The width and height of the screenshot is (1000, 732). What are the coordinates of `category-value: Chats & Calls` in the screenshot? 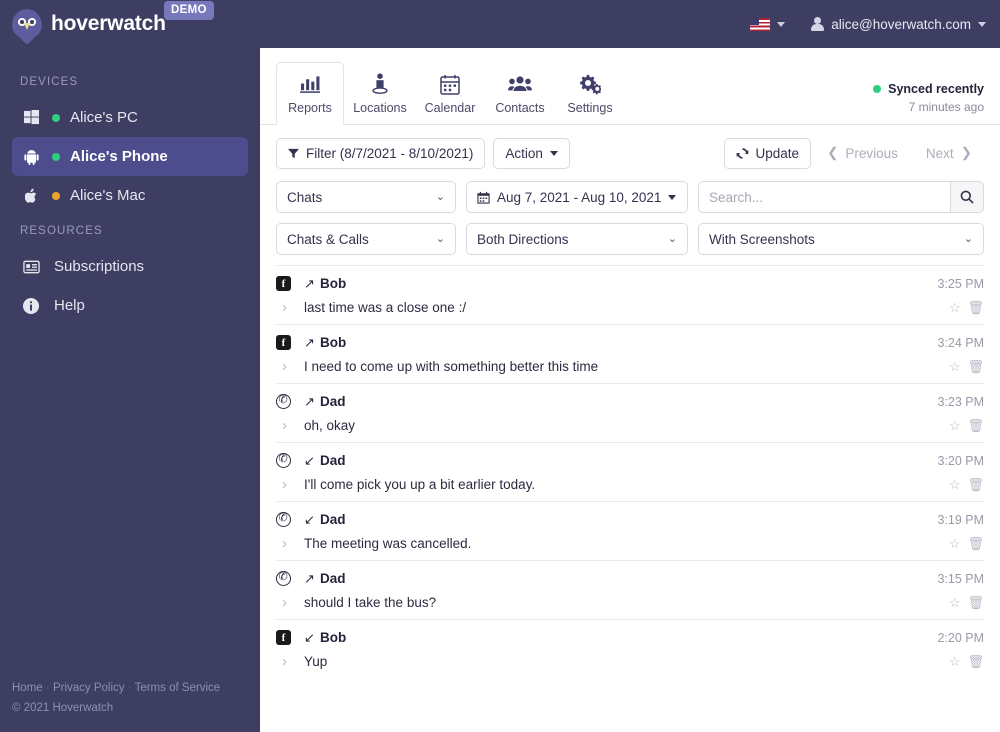 It's located at (328, 239).